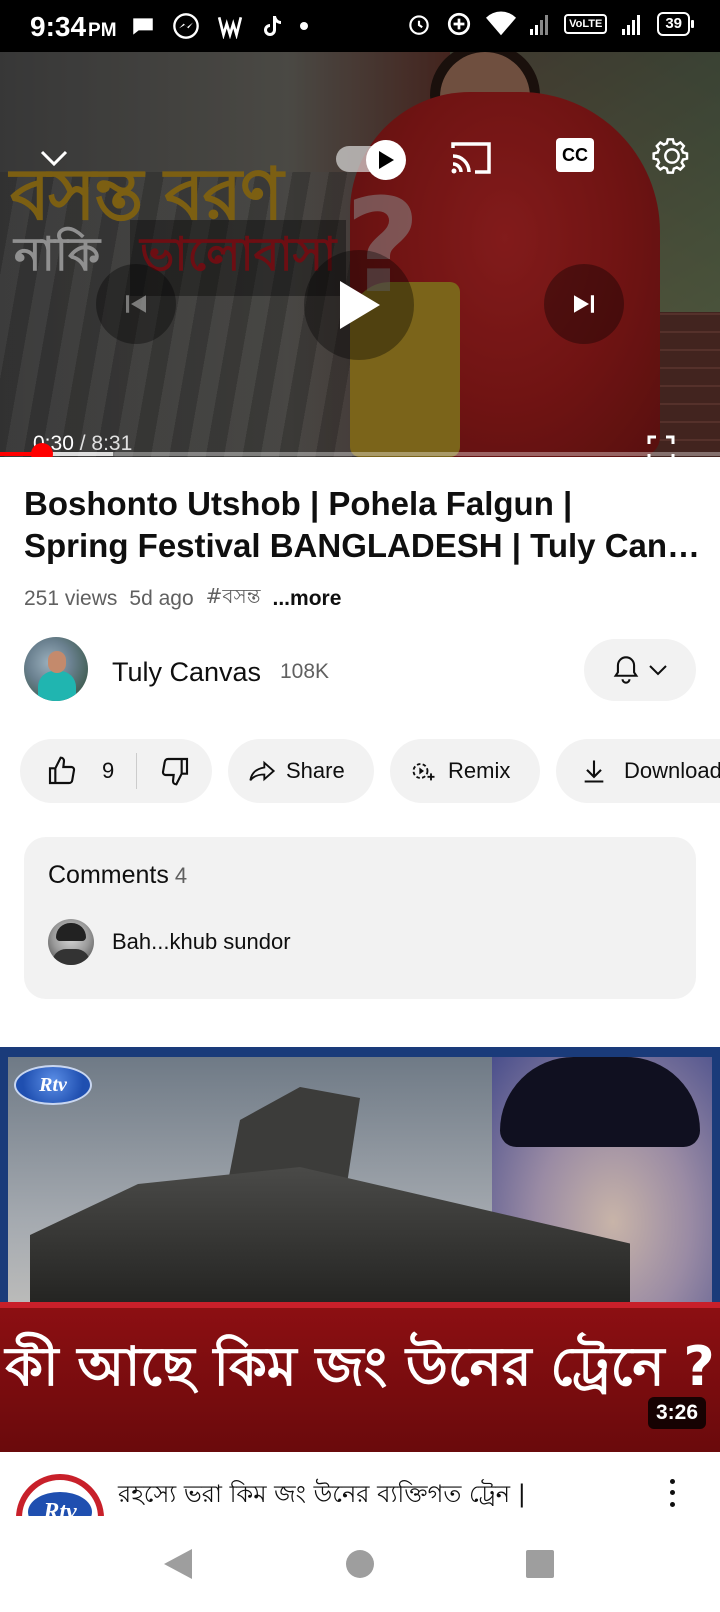 The width and height of the screenshot is (720, 1612). I want to click on progress-bar, so click(360, 454).